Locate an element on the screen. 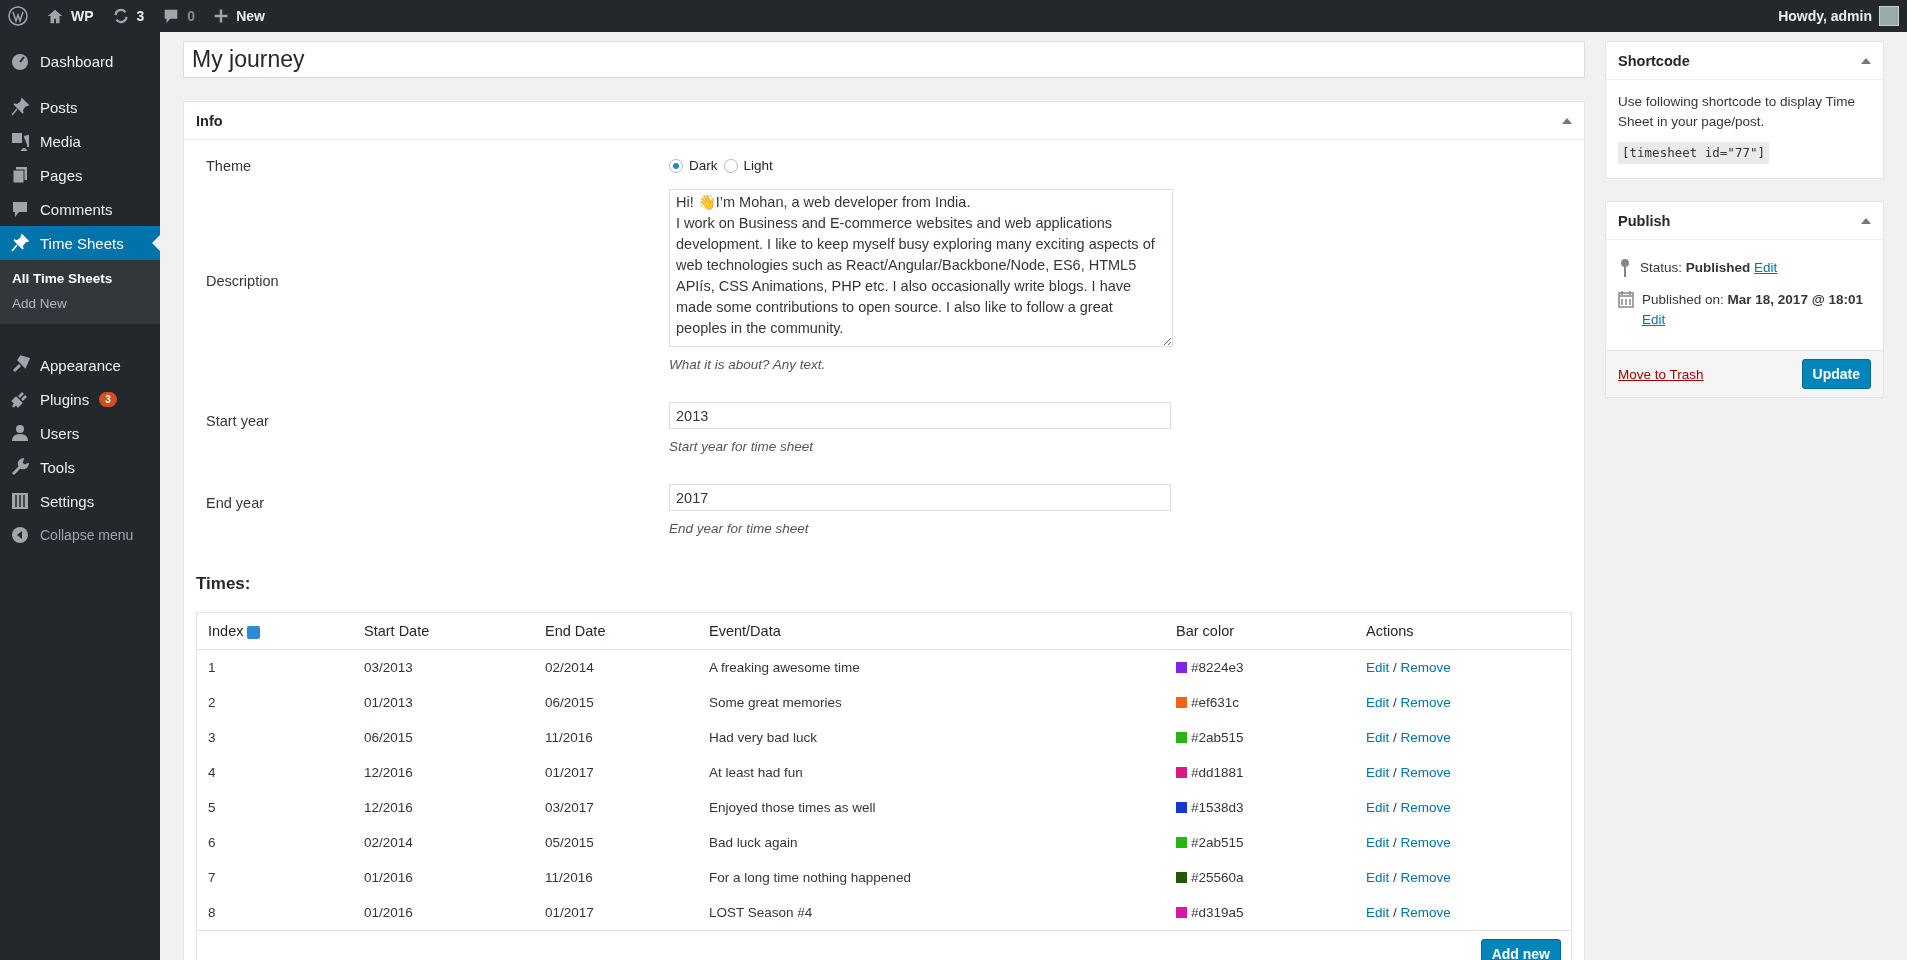  table-cell-text: 03/2013 is located at coordinates (389, 667).